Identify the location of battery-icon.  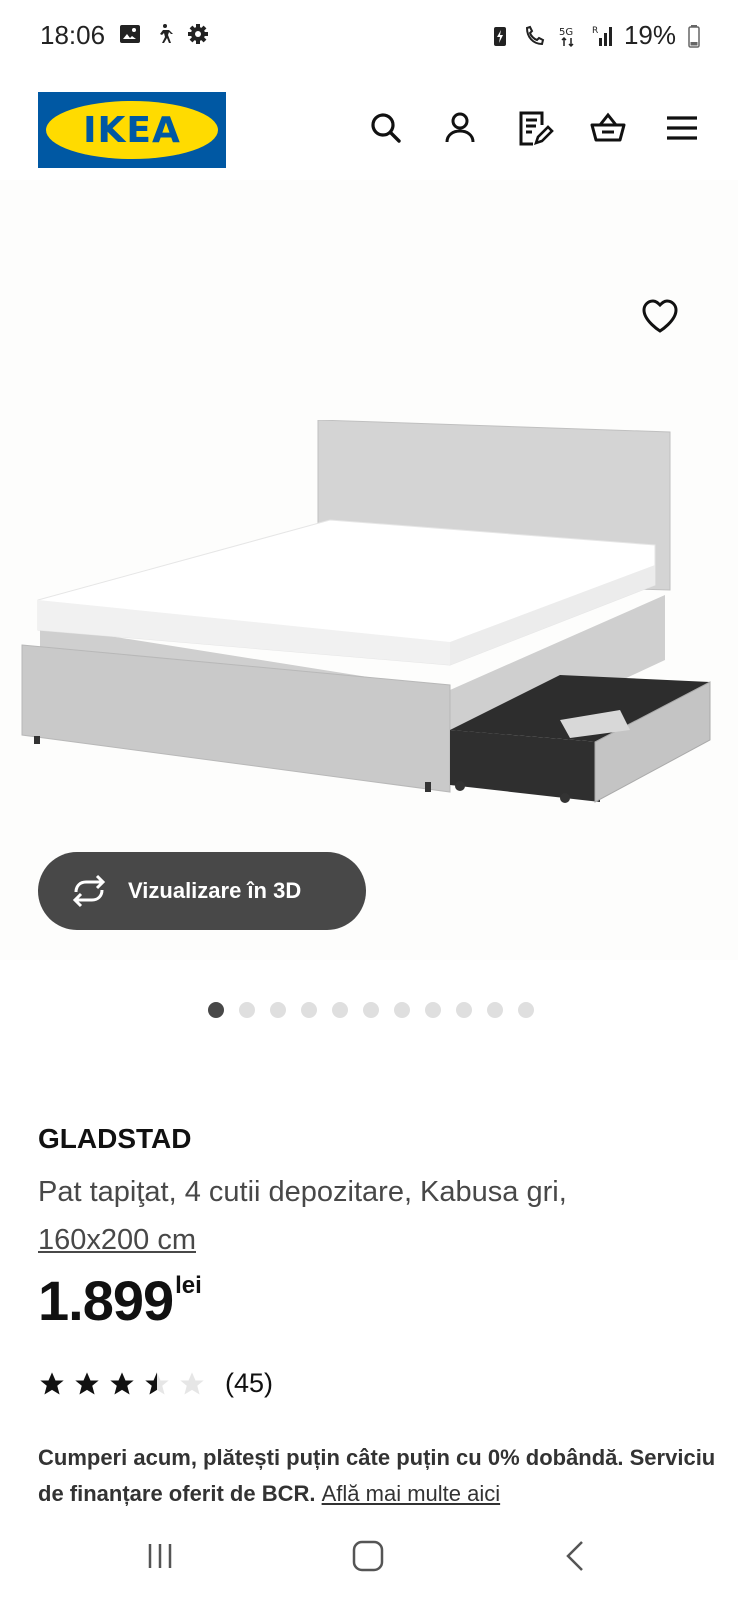
(694, 36).